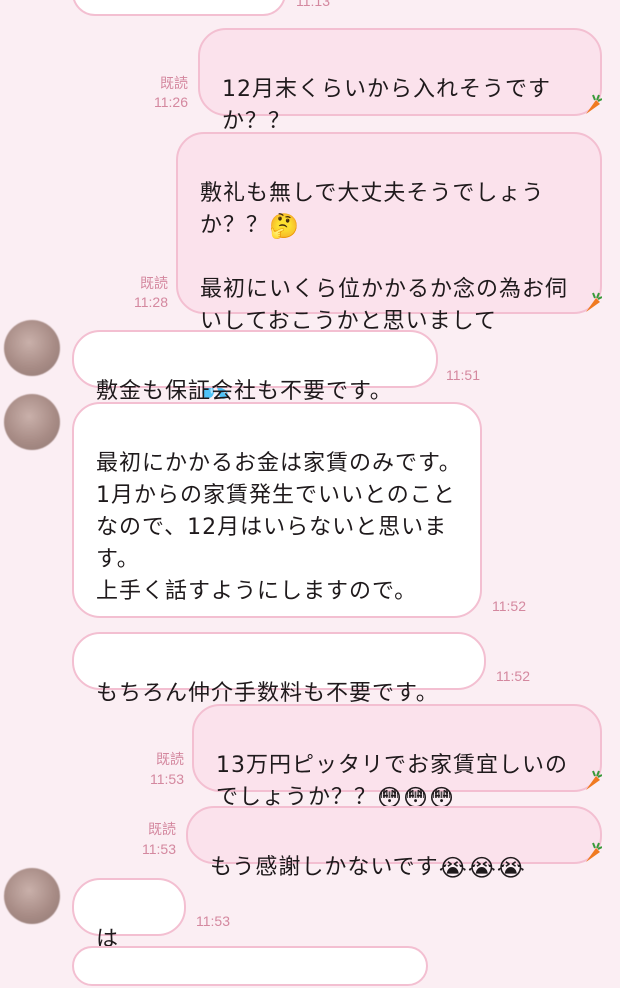  Describe the element at coordinates (171, 102) in the screenshot. I see `timestamp: 11:26` at that location.